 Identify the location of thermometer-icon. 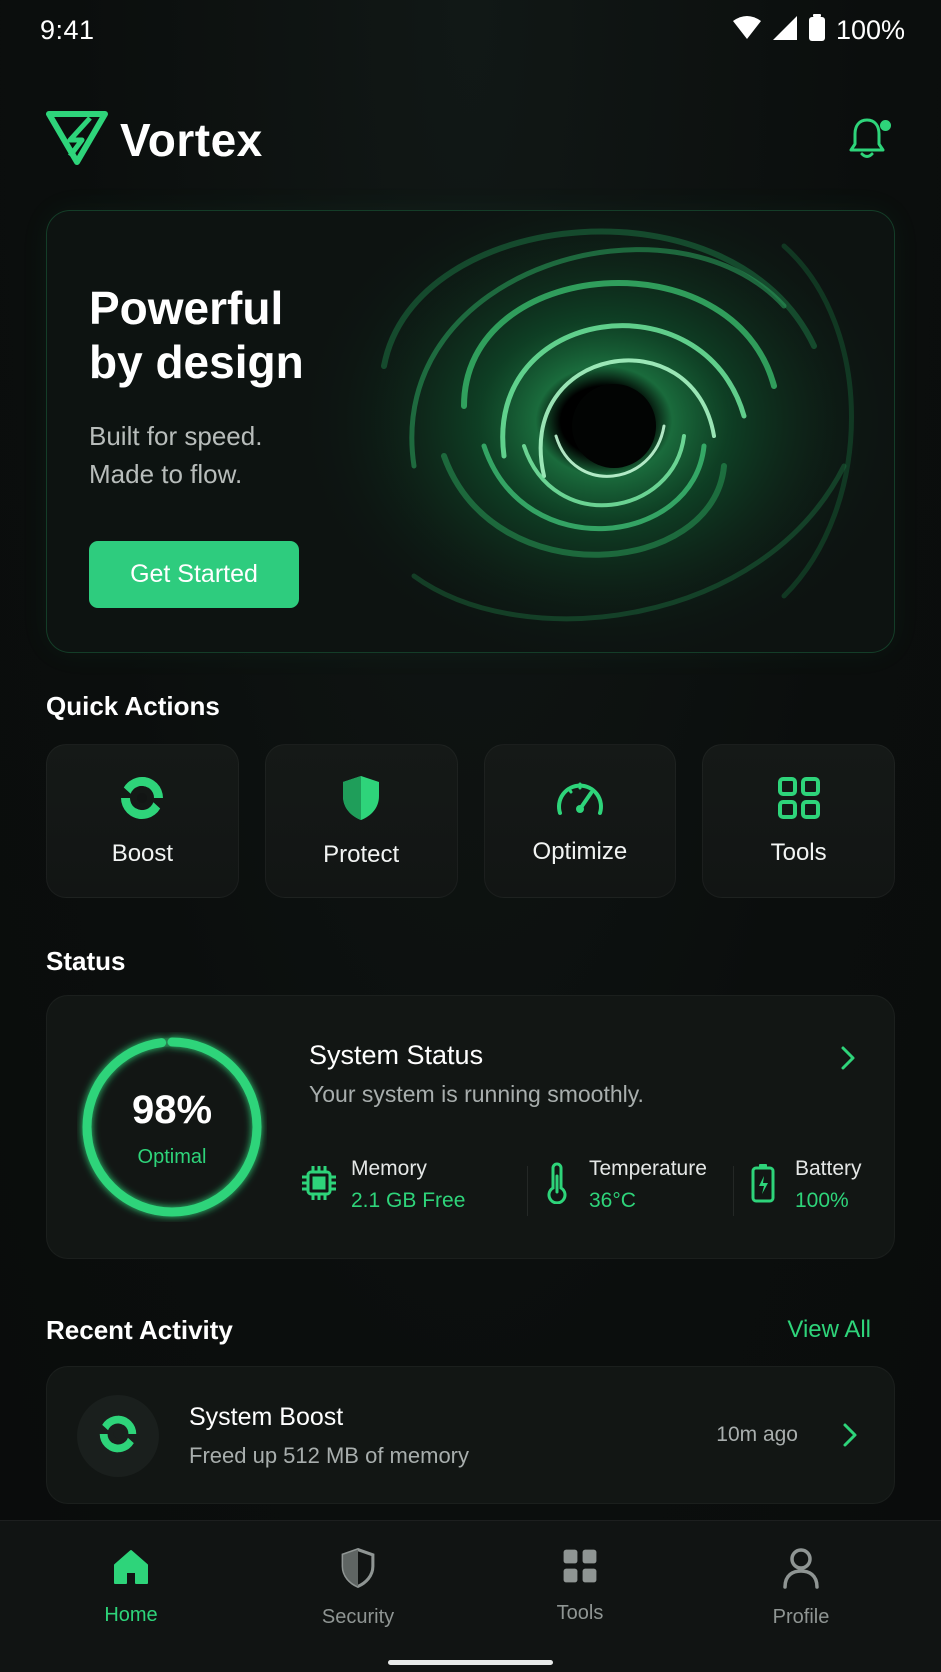
(557, 1183).